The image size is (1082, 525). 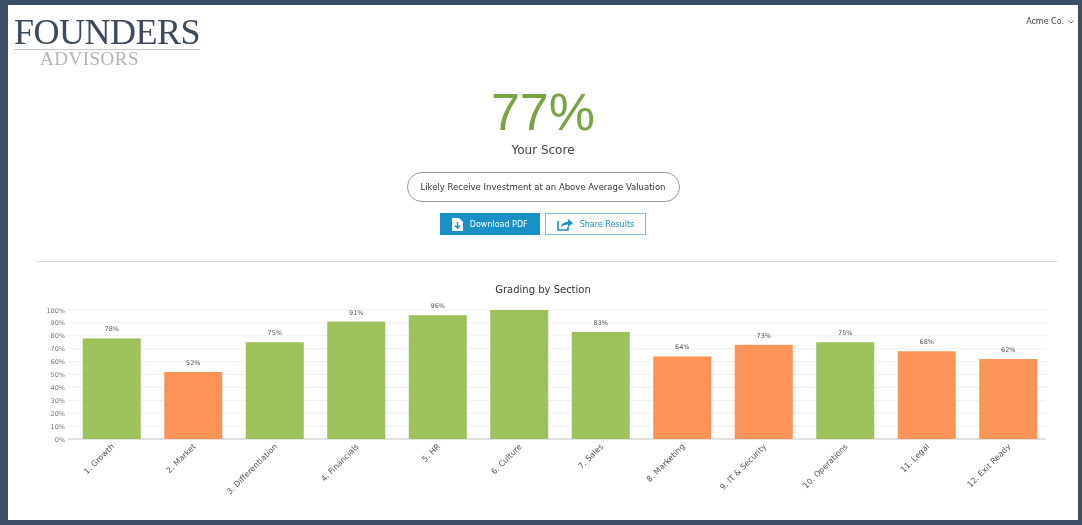 I want to click on chart-title: Grading by Section, so click(x=543, y=289).